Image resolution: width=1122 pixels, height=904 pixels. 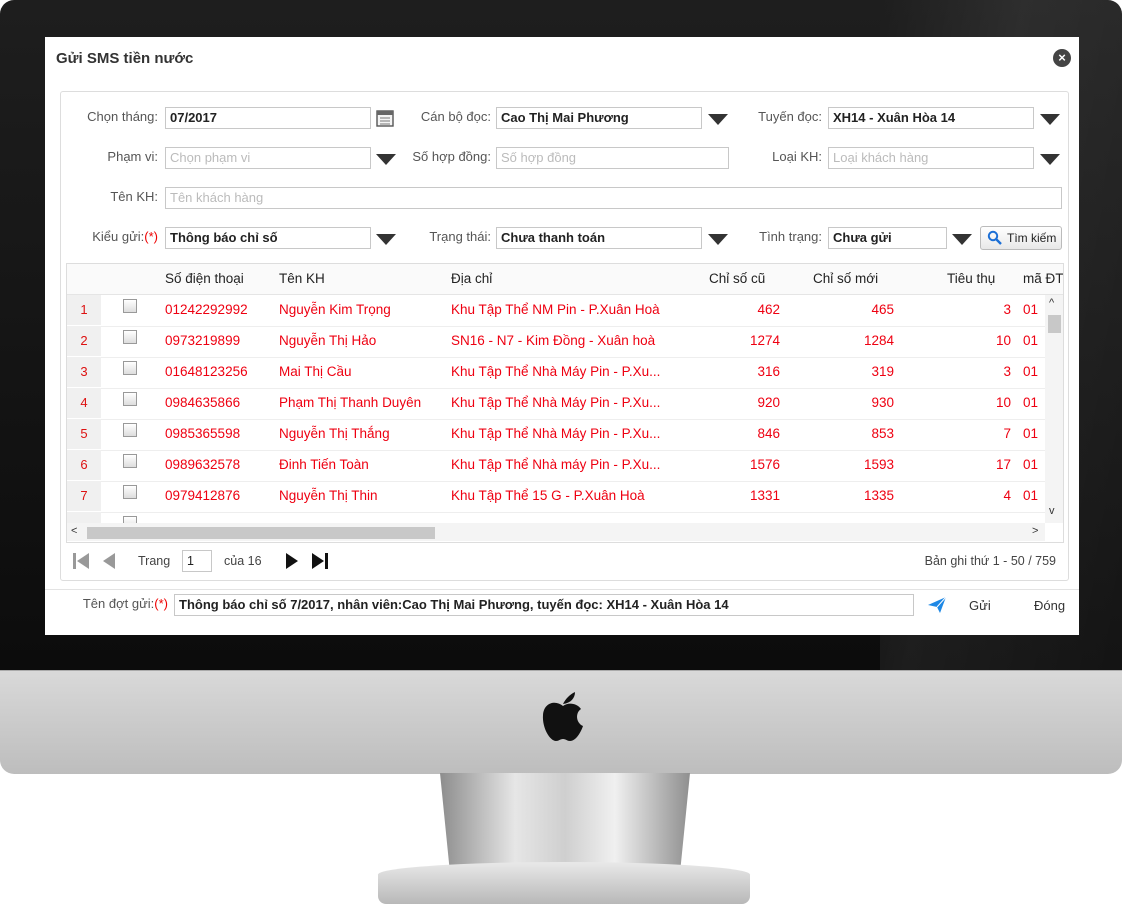 What do you see at coordinates (768, 433) in the screenshot?
I see `cell-old-index: 846` at bounding box center [768, 433].